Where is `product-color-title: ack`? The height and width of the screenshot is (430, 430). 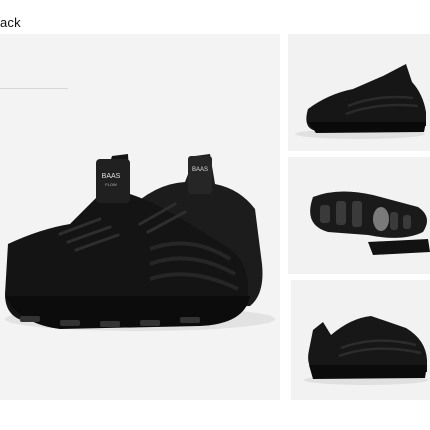 product-color-title: ack is located at coordinates (10, 22).